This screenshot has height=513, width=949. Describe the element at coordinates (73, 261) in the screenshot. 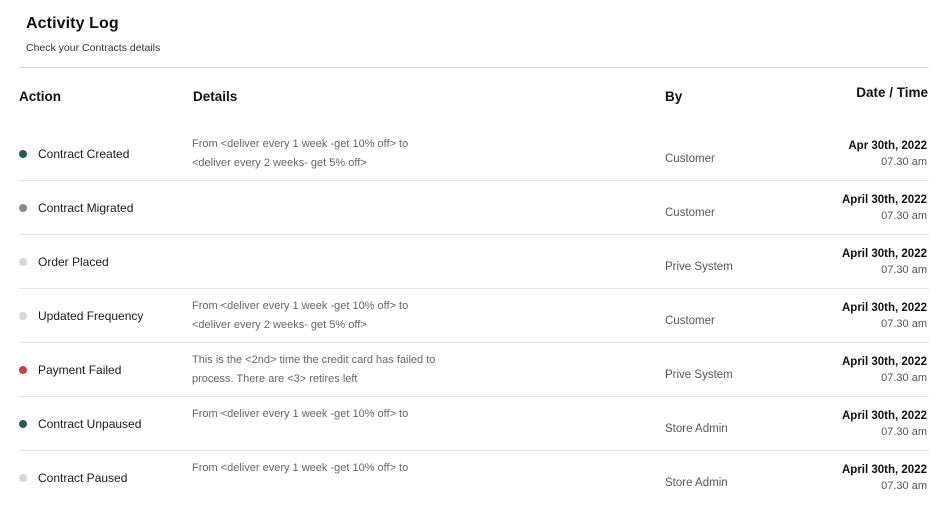

I see `action-label: Order Placed` at that location.